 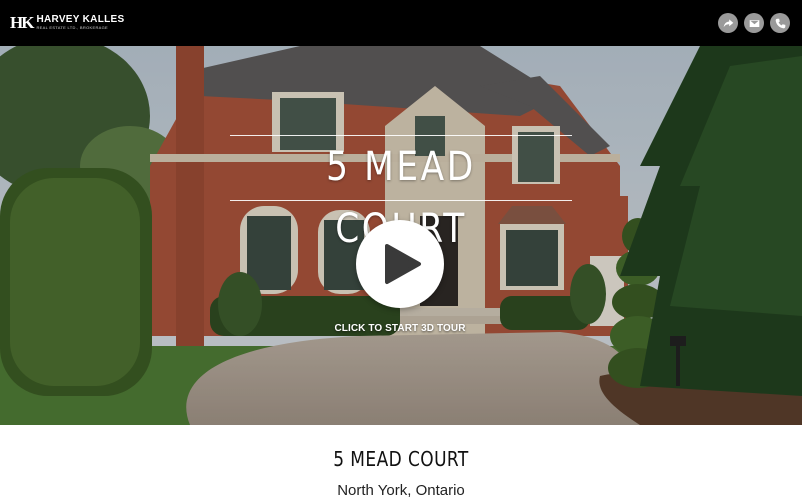 I want to click on share-icon, so click(x=728, y=22).